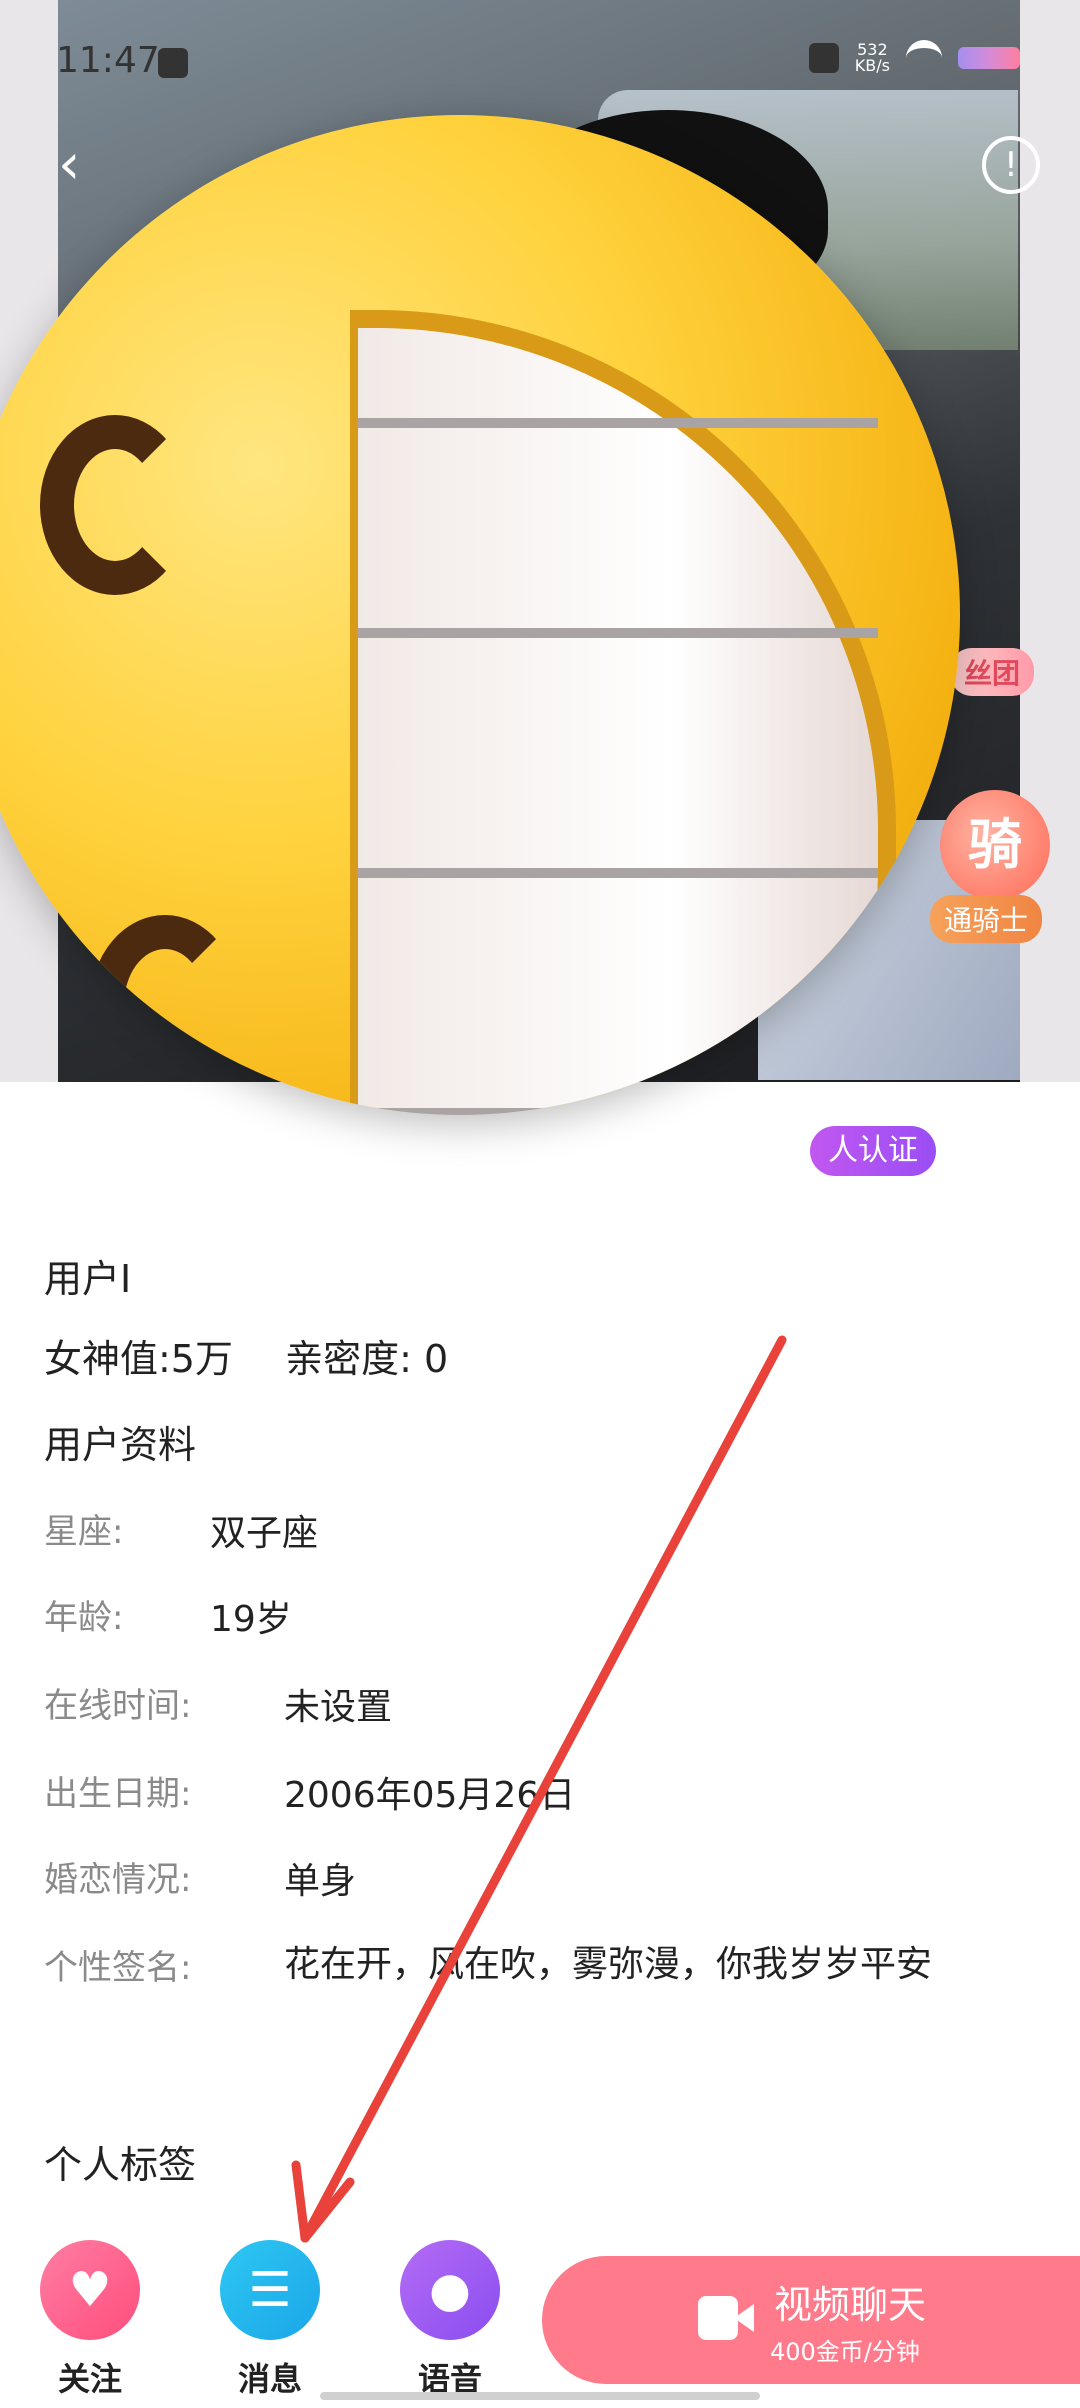  Describe the element at coordinates (320, 1881) in the screenshot. I see `info-value: 单身` at that location.